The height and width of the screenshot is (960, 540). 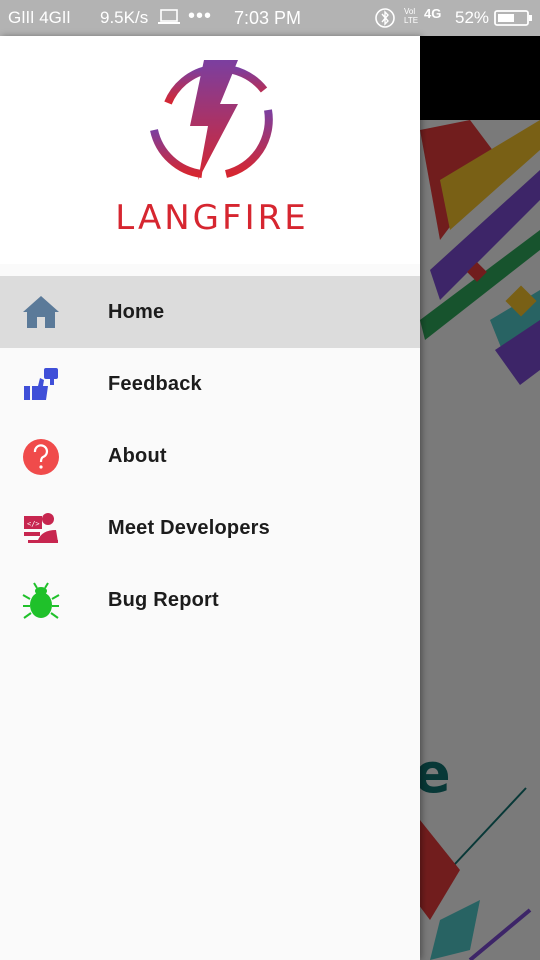 I want to click on volte-indicator: Vol LTE, so click(x=411, y=16).